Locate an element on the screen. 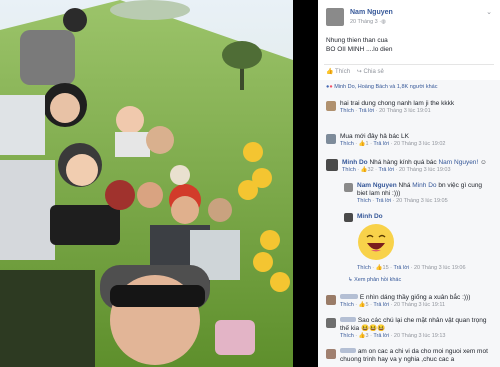 The width and height of the screenshot is (500, 367). comment-reaction-count: 5 is located at coordinates (367, 305).